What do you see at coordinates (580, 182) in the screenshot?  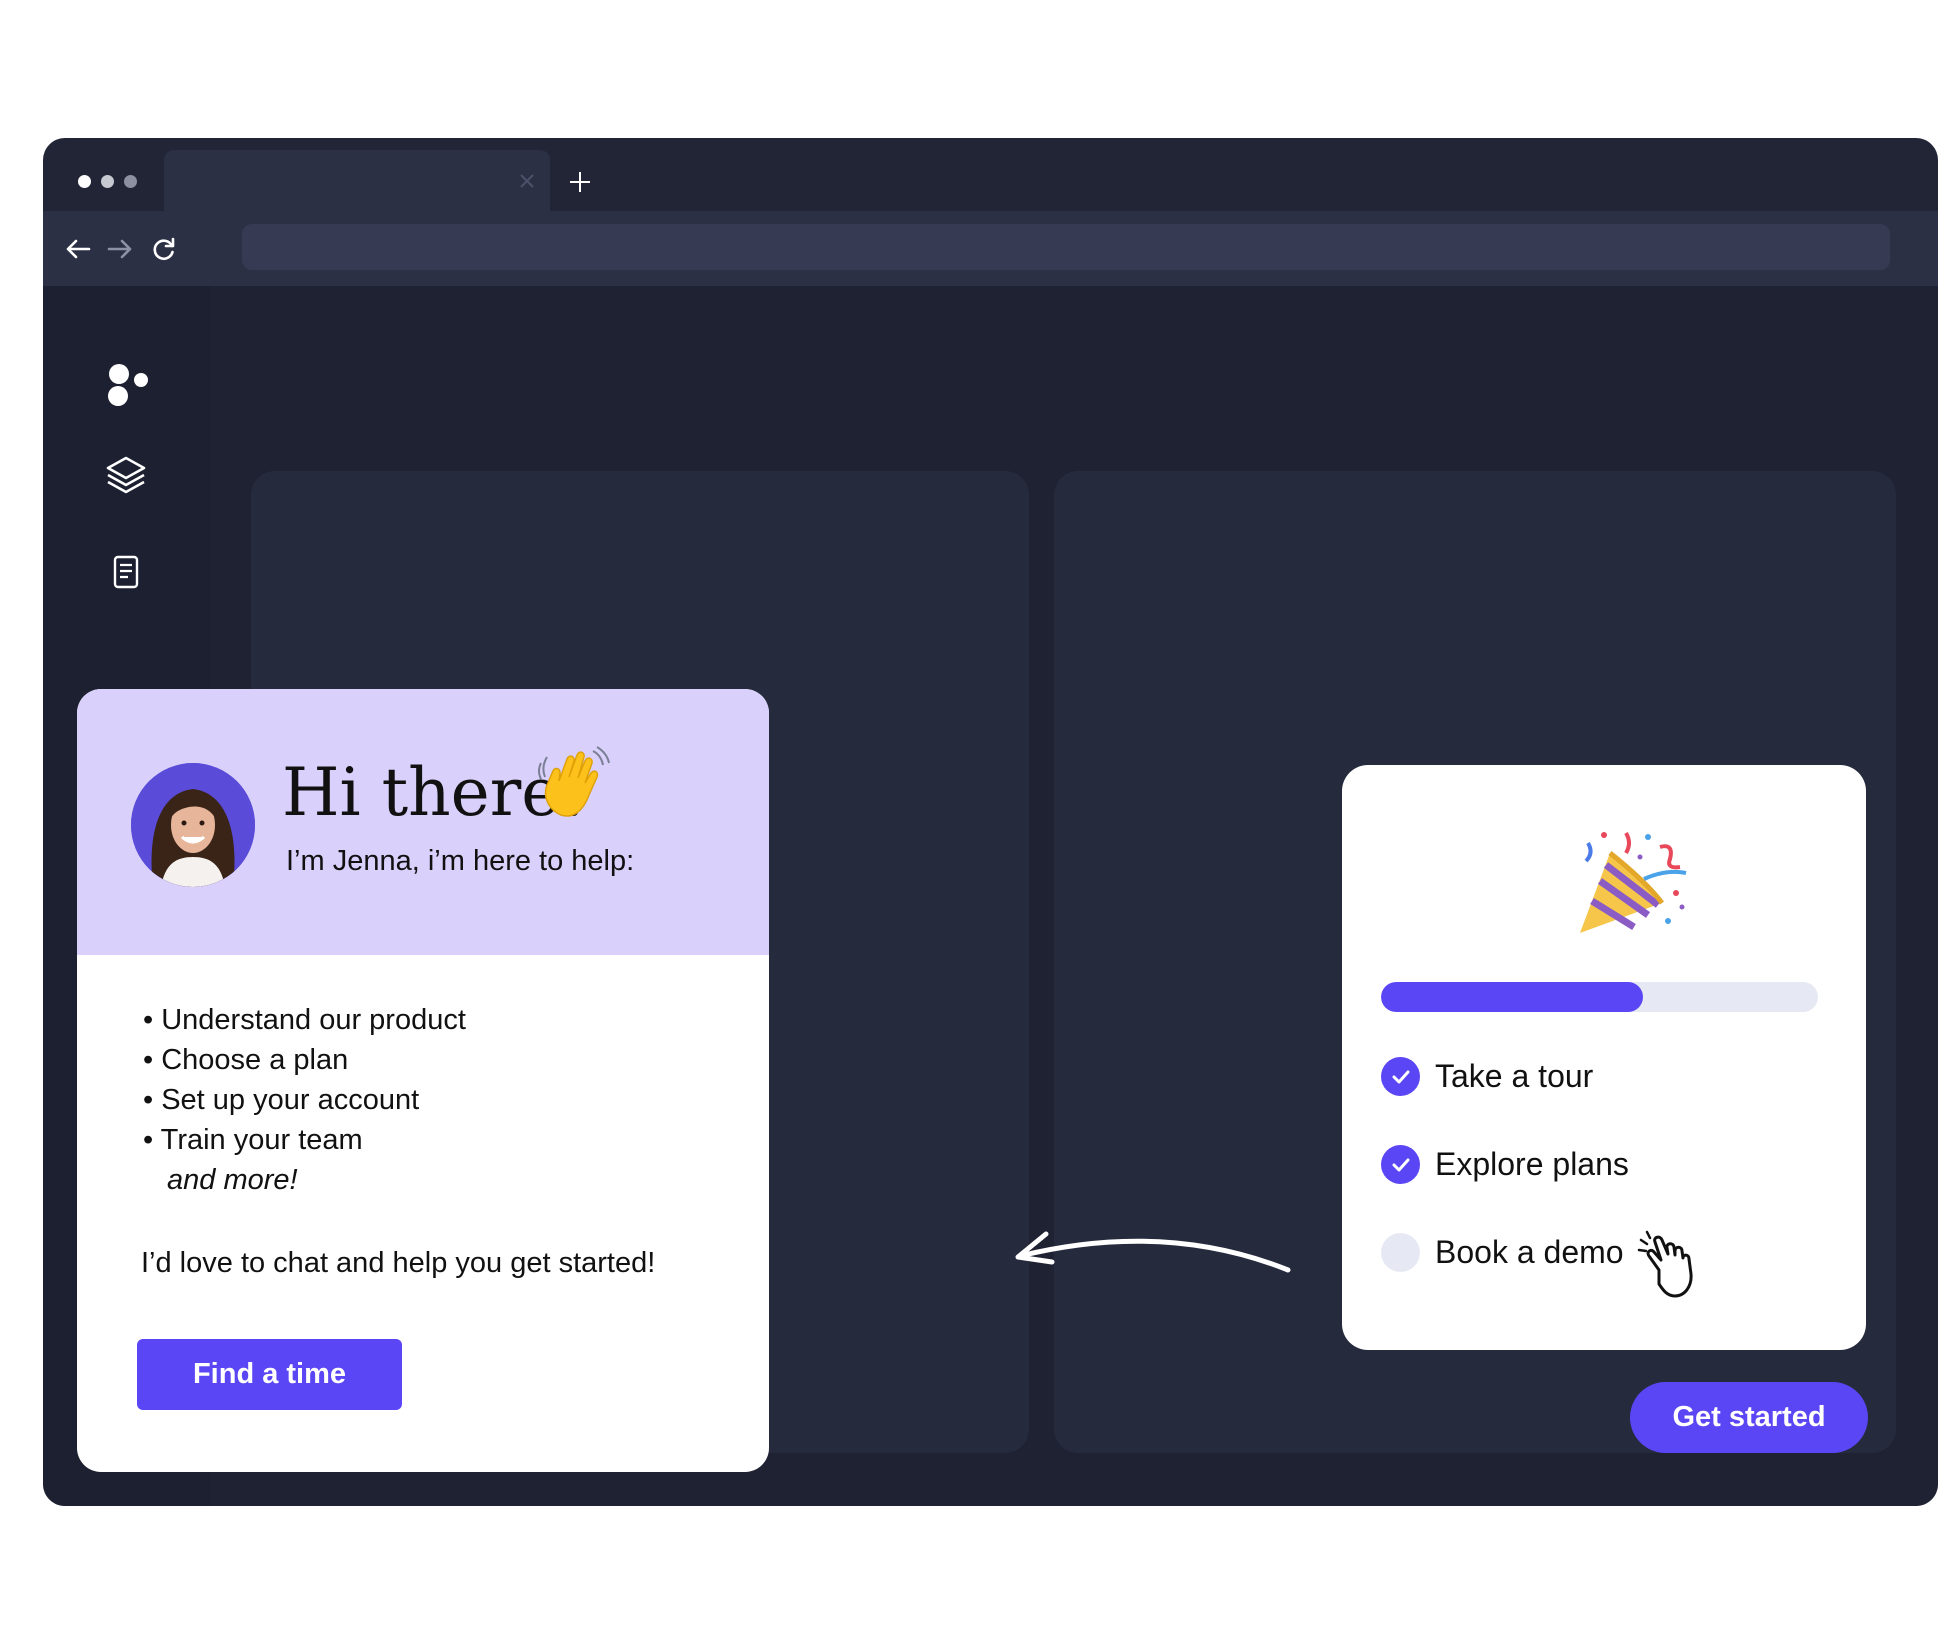 I see `new-tab-icon` at bounding box center [580, 182].